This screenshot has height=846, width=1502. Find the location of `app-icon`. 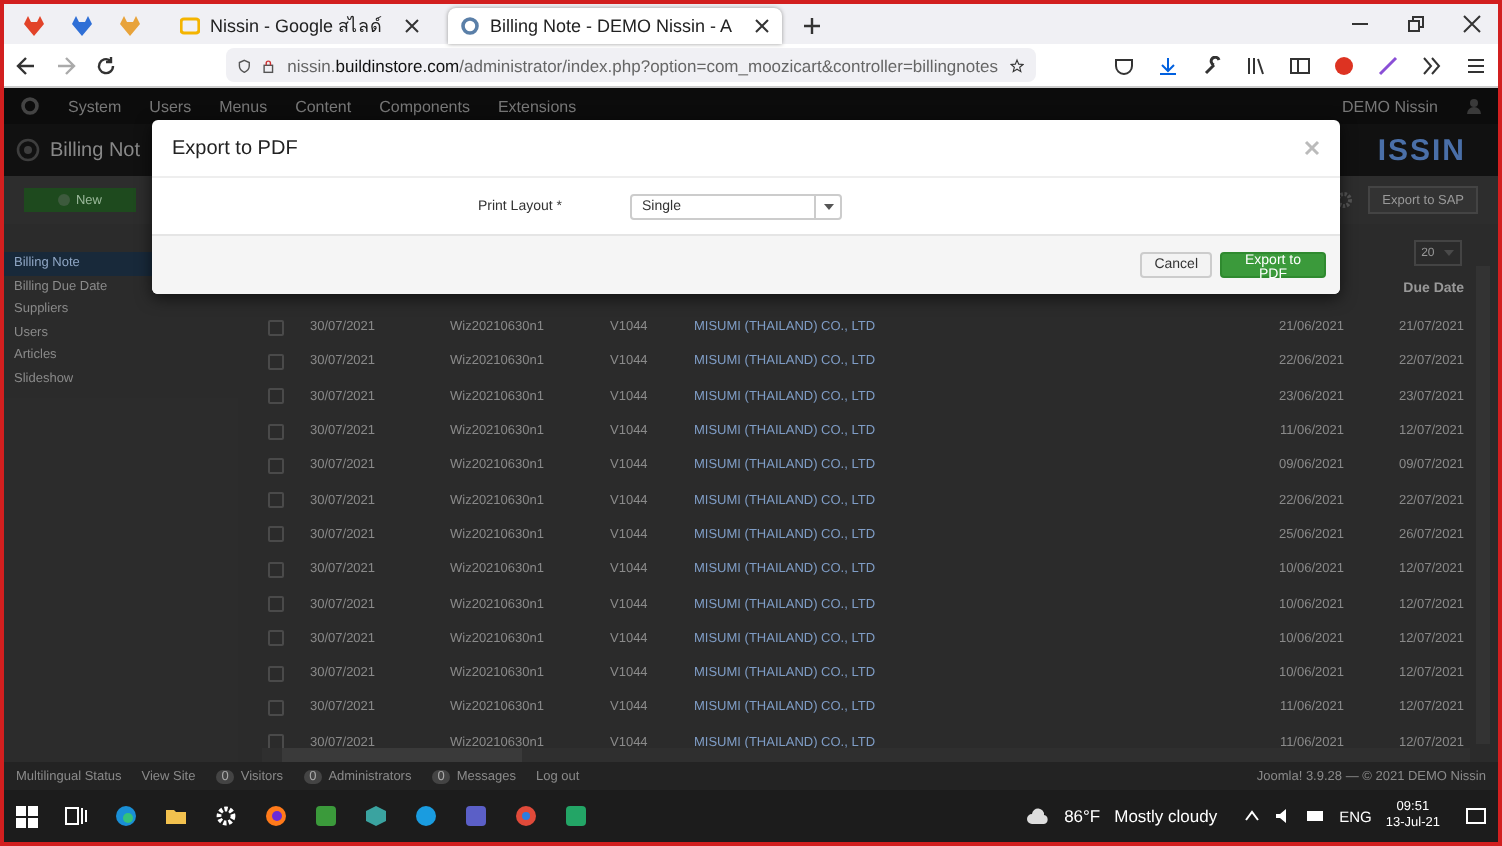

app-icon is located at coordinates (82, 26).